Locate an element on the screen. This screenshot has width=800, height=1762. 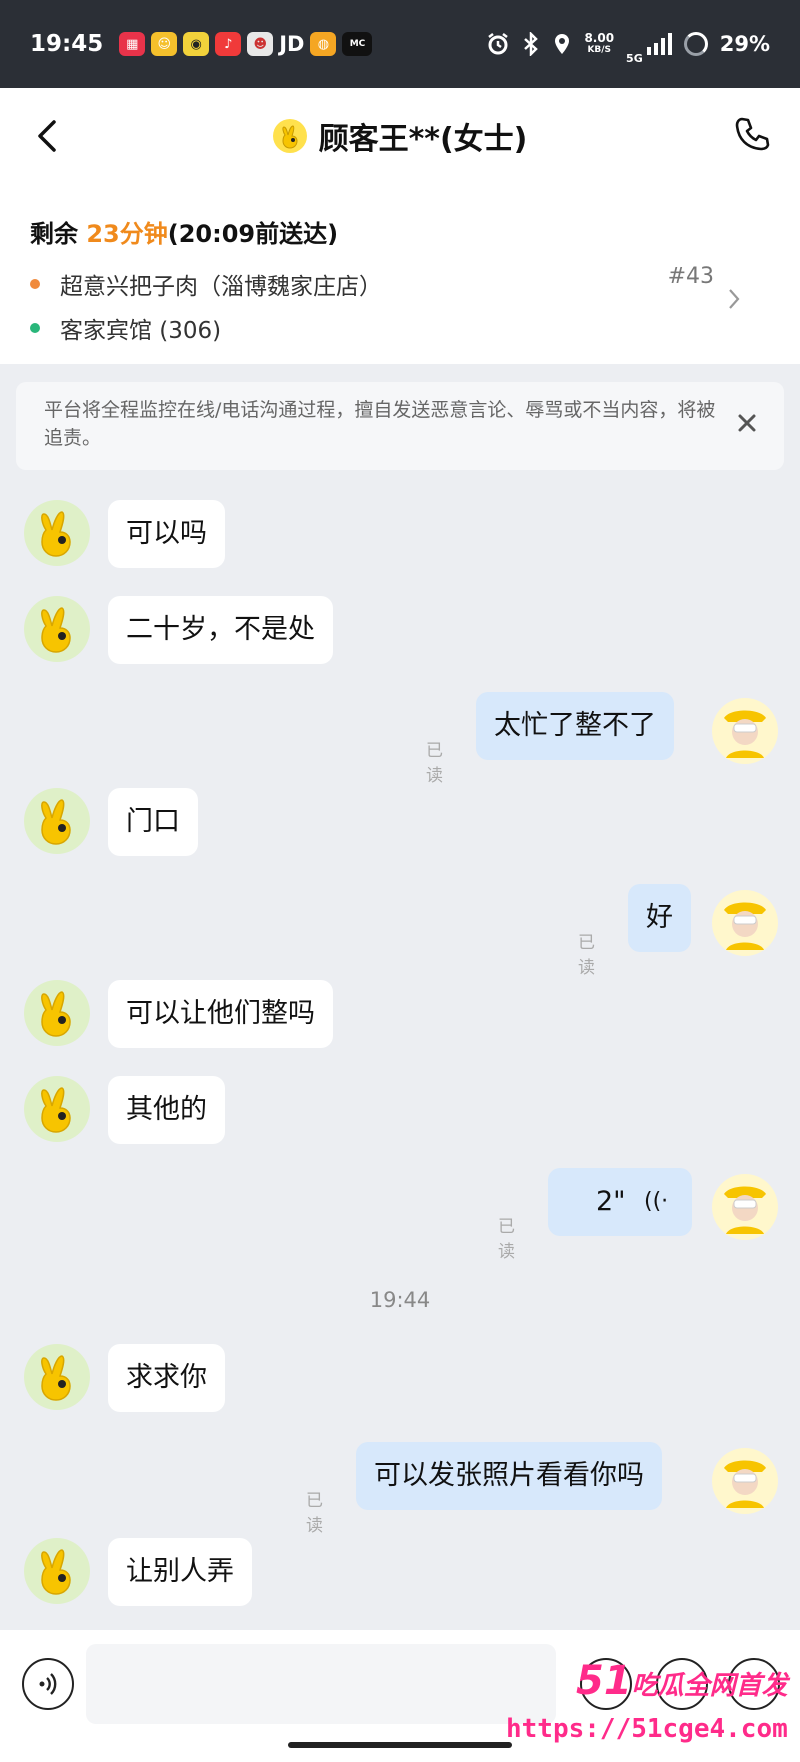
platform-notice: 平台将全程监控在线/电话沟通过程，擅自发送恶意言论、辱骂或不当内容，将被追责。 is located at coordinates (400, 426).